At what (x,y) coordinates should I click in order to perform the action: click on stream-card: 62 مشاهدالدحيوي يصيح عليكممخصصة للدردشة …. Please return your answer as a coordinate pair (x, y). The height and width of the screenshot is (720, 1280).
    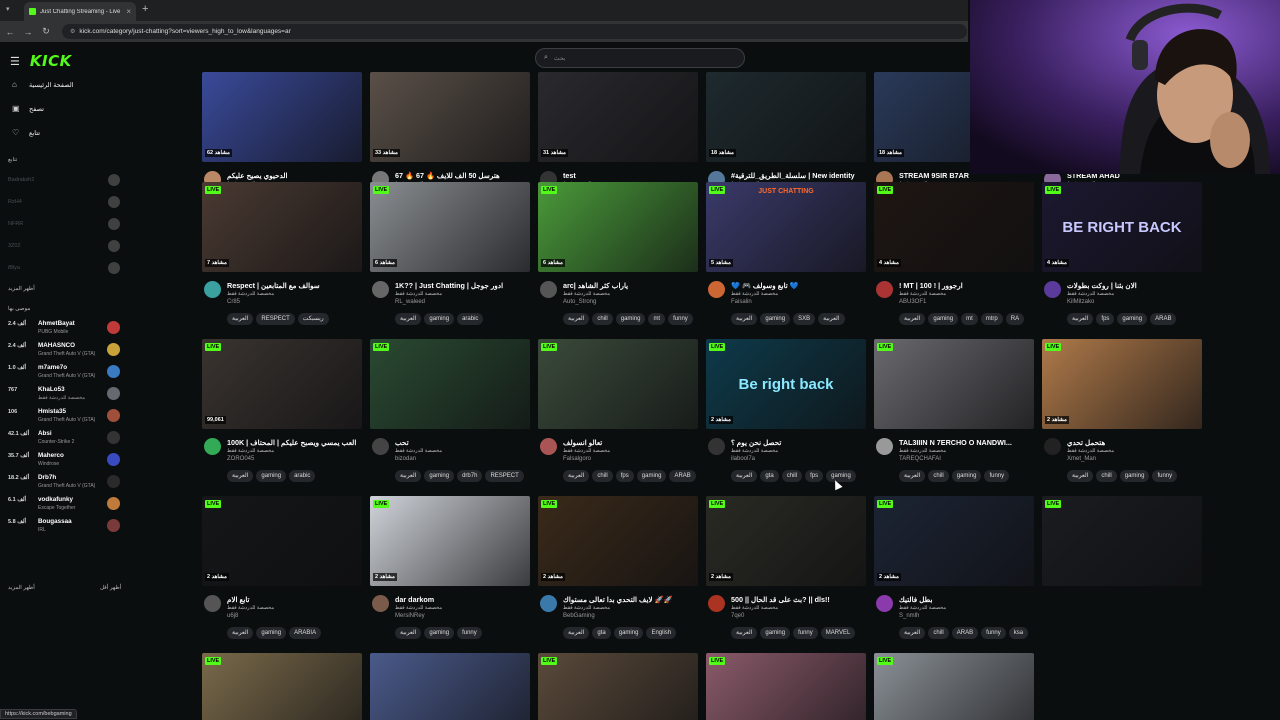
    Looking at the image, I should click on (282, 143).